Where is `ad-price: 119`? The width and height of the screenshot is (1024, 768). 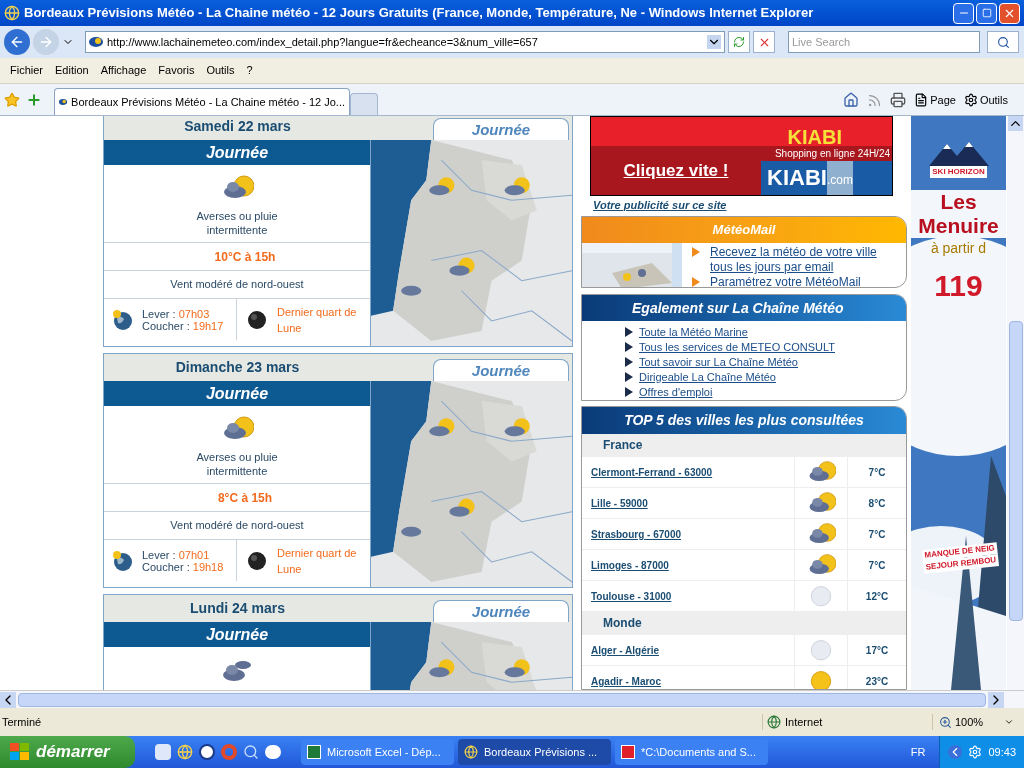
ad-price: 119 is located at coordinates (958, 286).